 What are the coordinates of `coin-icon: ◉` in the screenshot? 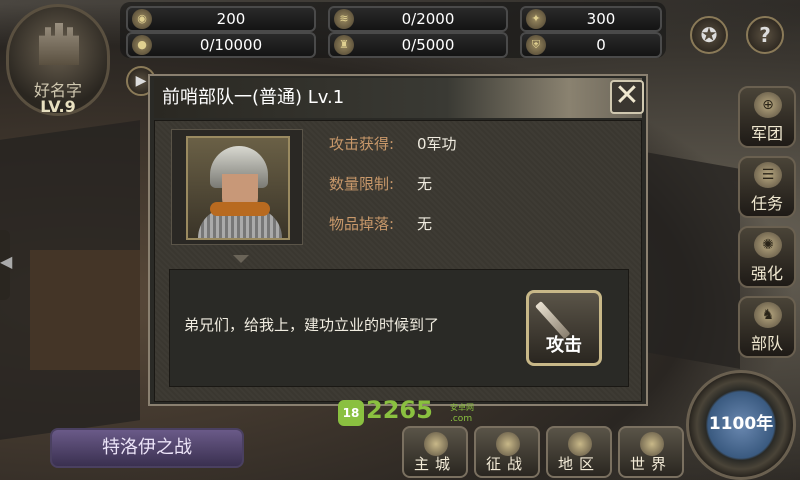 It's located at (142, 19).